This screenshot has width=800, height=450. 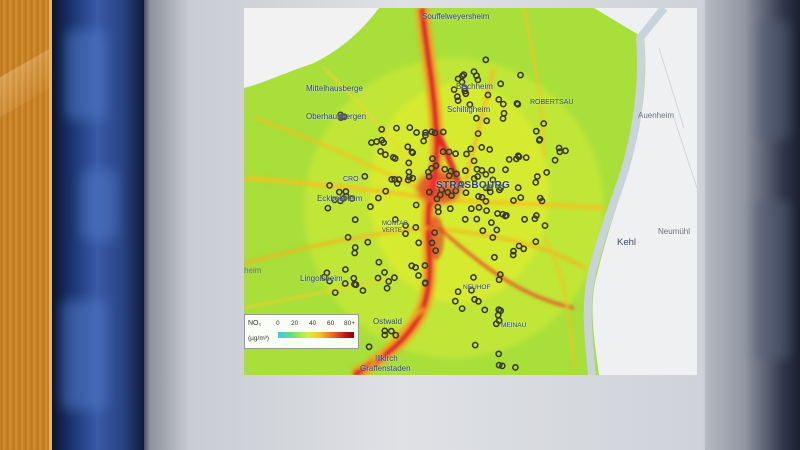 I want to click on place-souffelweyersheim: Souffelweyersheim, so click(x=456, y=16).